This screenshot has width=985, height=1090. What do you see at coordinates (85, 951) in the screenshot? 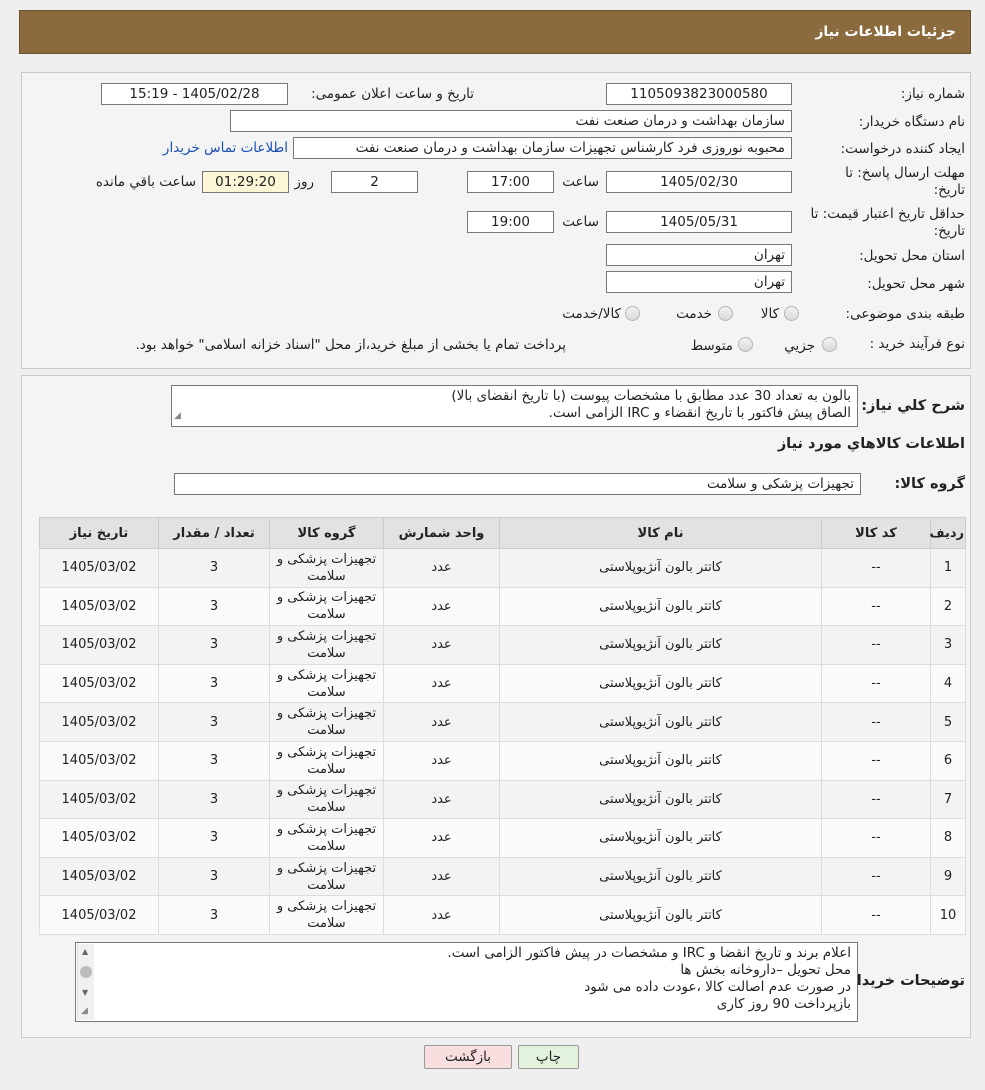
I see `scroll-up-icon: ▲` at bounding box center [85, 951].